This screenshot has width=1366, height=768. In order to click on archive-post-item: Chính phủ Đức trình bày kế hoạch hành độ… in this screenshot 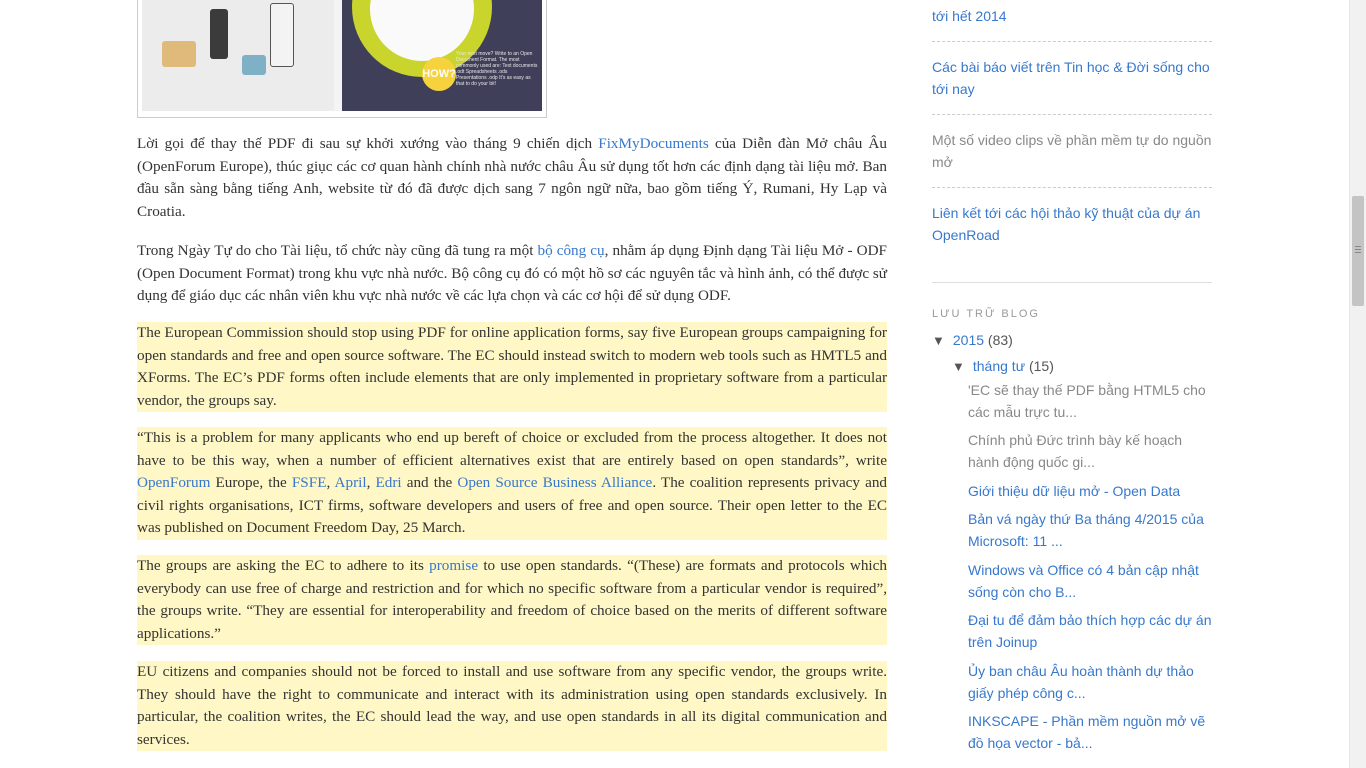, I will do `click(1091, 451)`.